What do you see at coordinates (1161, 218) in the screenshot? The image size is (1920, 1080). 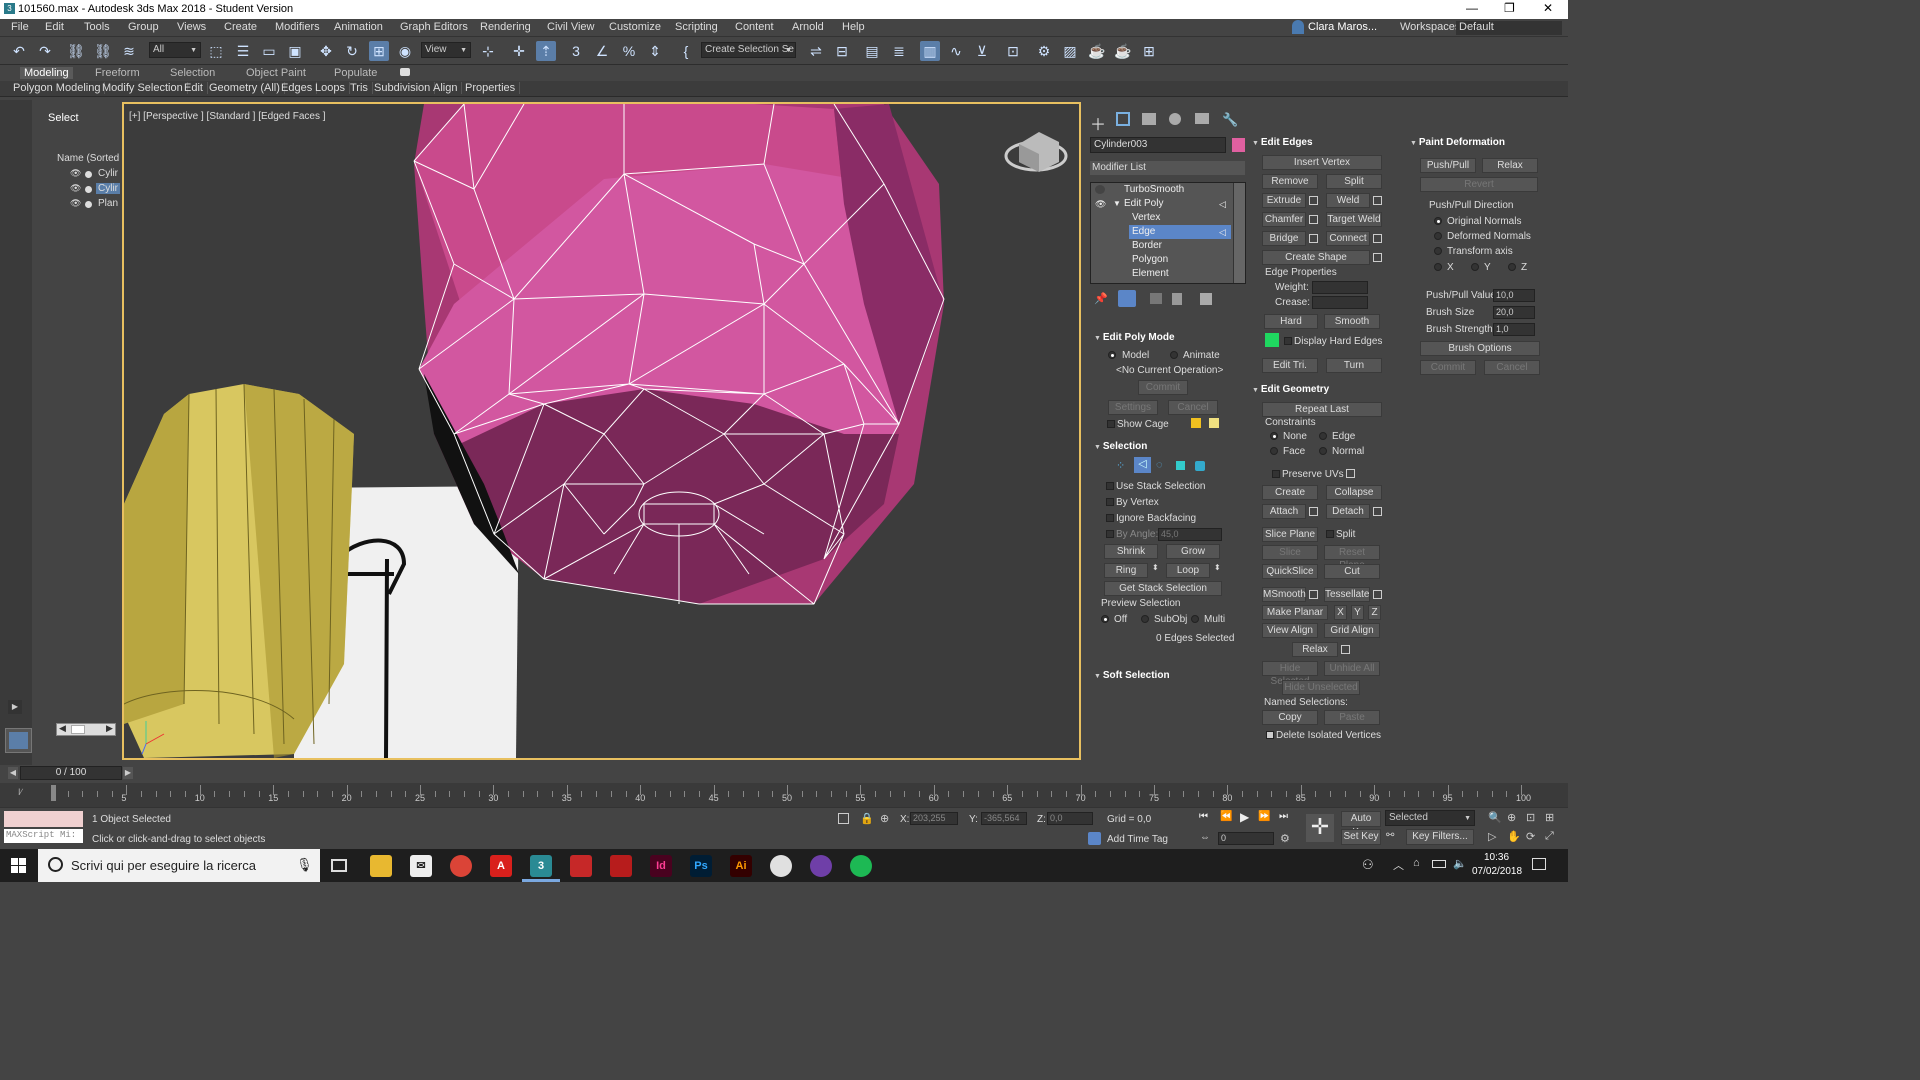 I see `stack-item-vertex: Vertex` at bounding box center [1161, 218].